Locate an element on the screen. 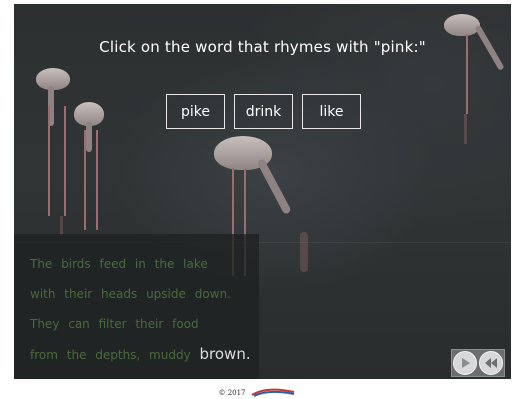 The width and height of the screenshot is (514, 399). rewind-icon is located at coordinates (491, 363).